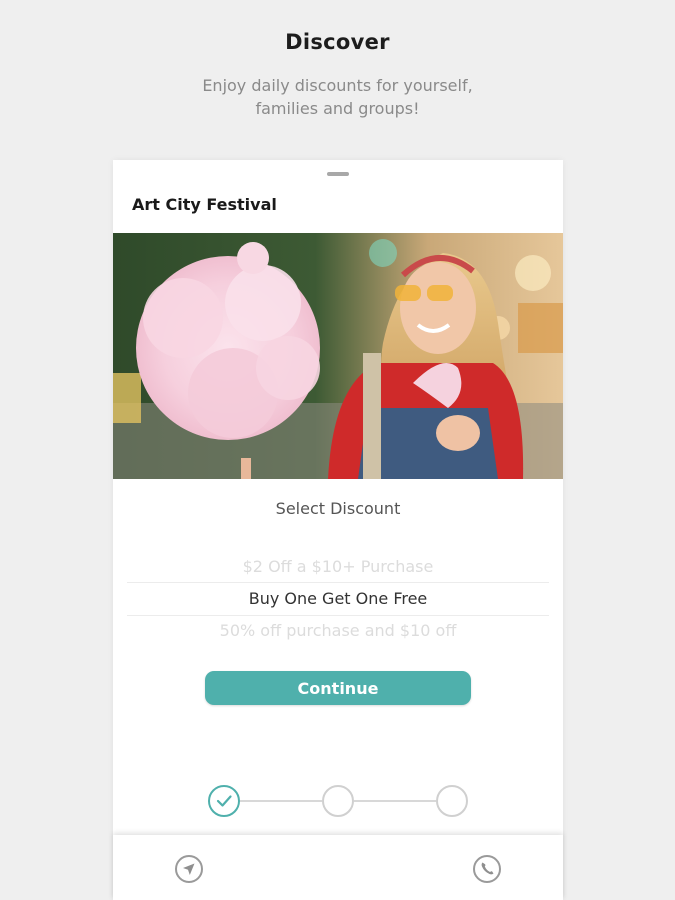 The image size is (675, 900). What do you see at coordinates (338, 631) in the screenshot?
I see `discount-option: 50% off purchase and $10 off` at bounding box center [338, 631].